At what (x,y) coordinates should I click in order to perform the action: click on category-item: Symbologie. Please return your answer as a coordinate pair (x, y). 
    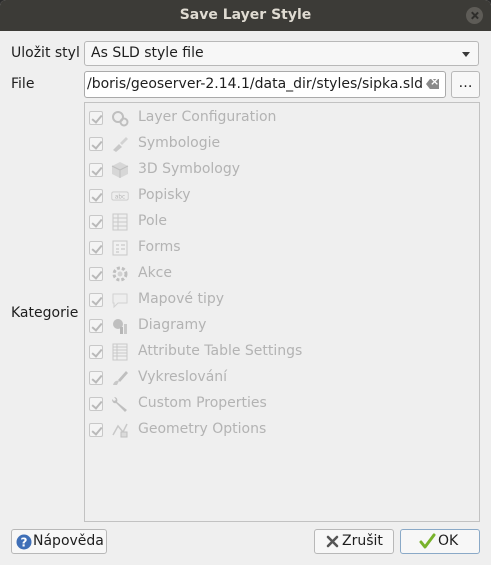
    Looking at the image, I should click on (279, 144).